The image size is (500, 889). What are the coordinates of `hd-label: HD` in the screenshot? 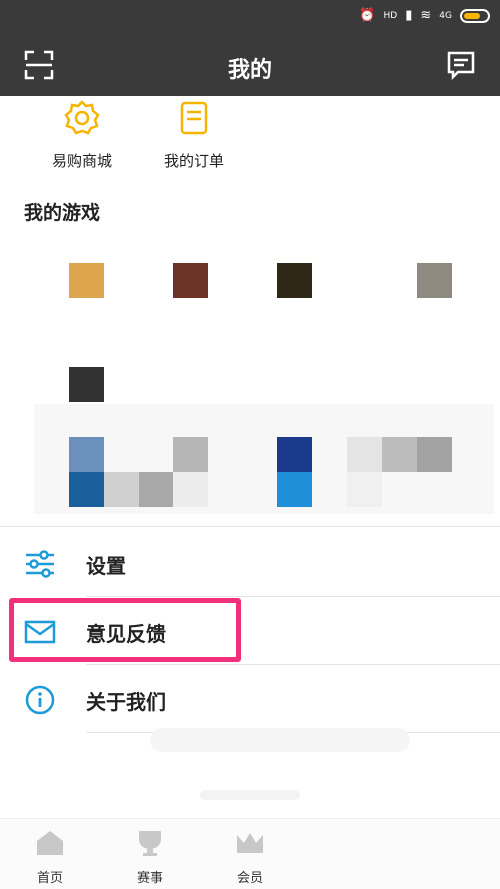 It's located at (390, 15).